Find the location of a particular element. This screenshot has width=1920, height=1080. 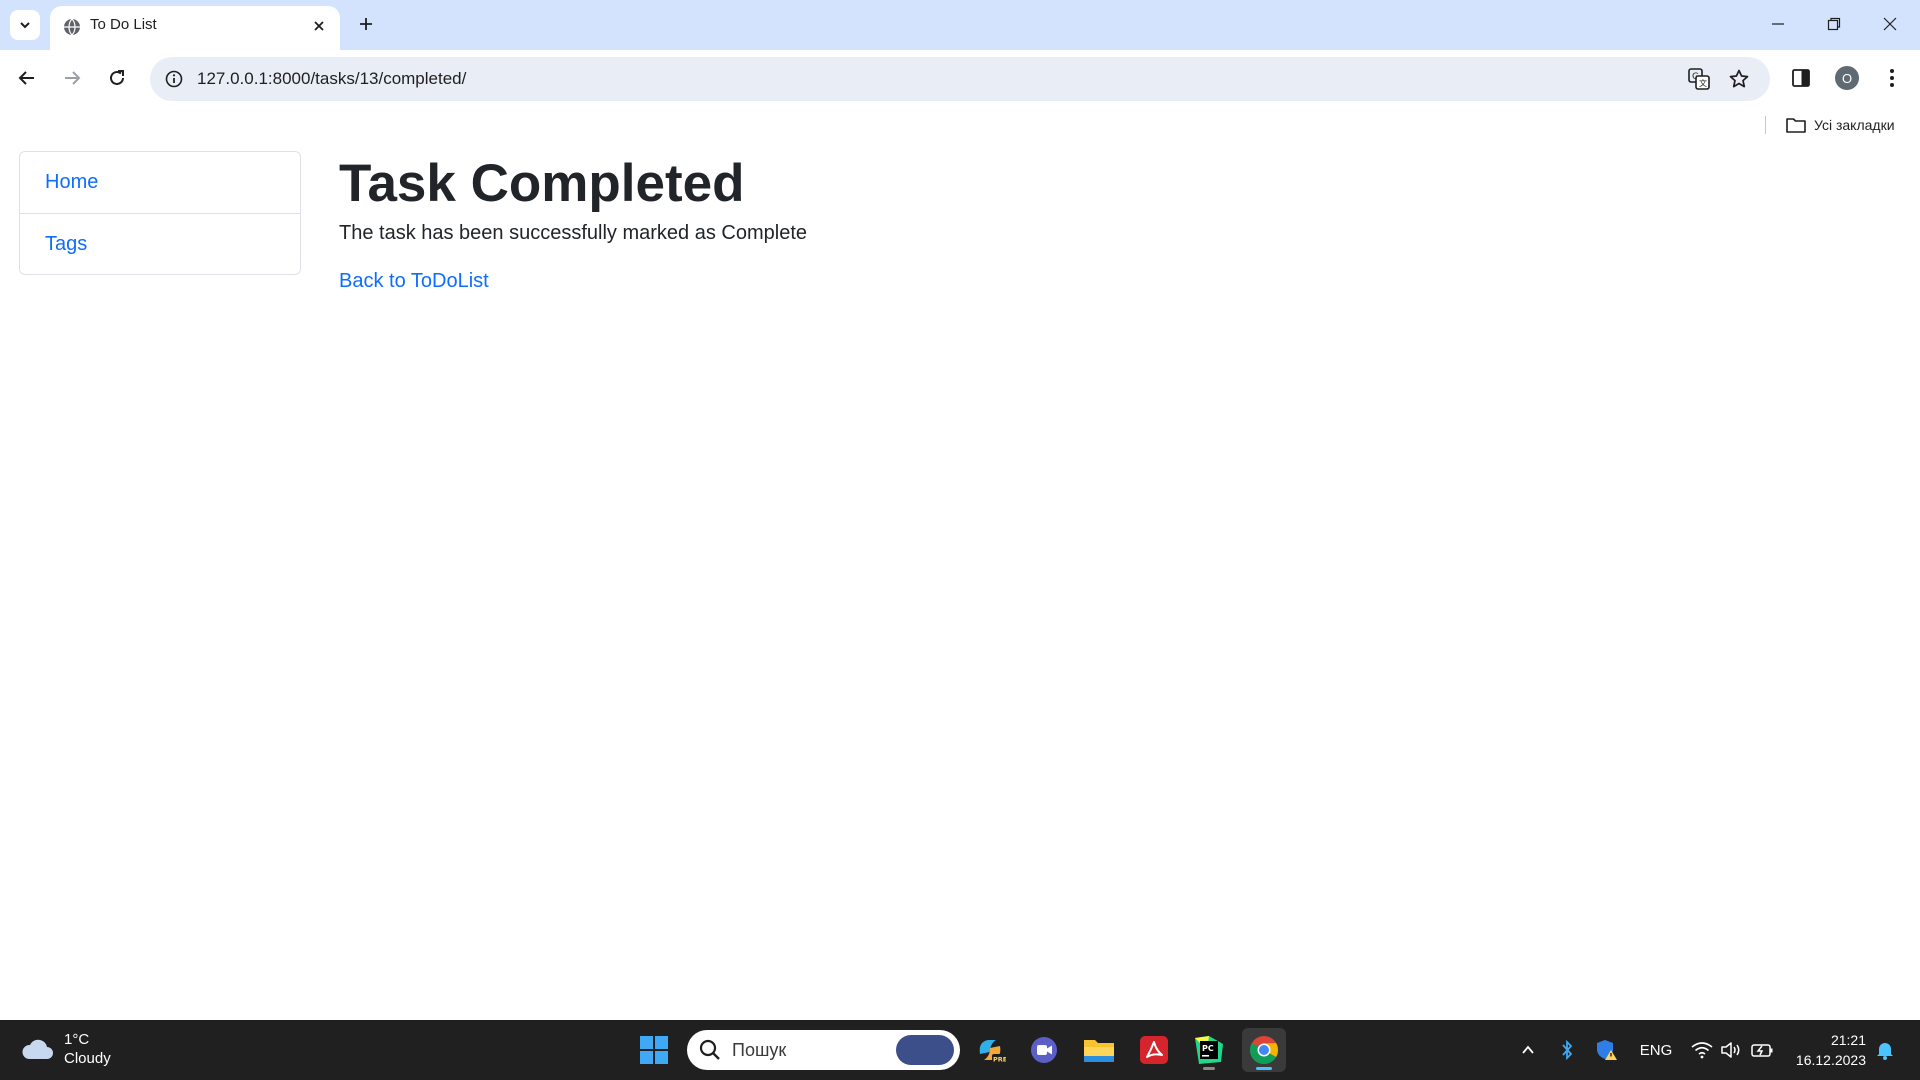

side-panel-icon is located at coordinates (1801, 78).